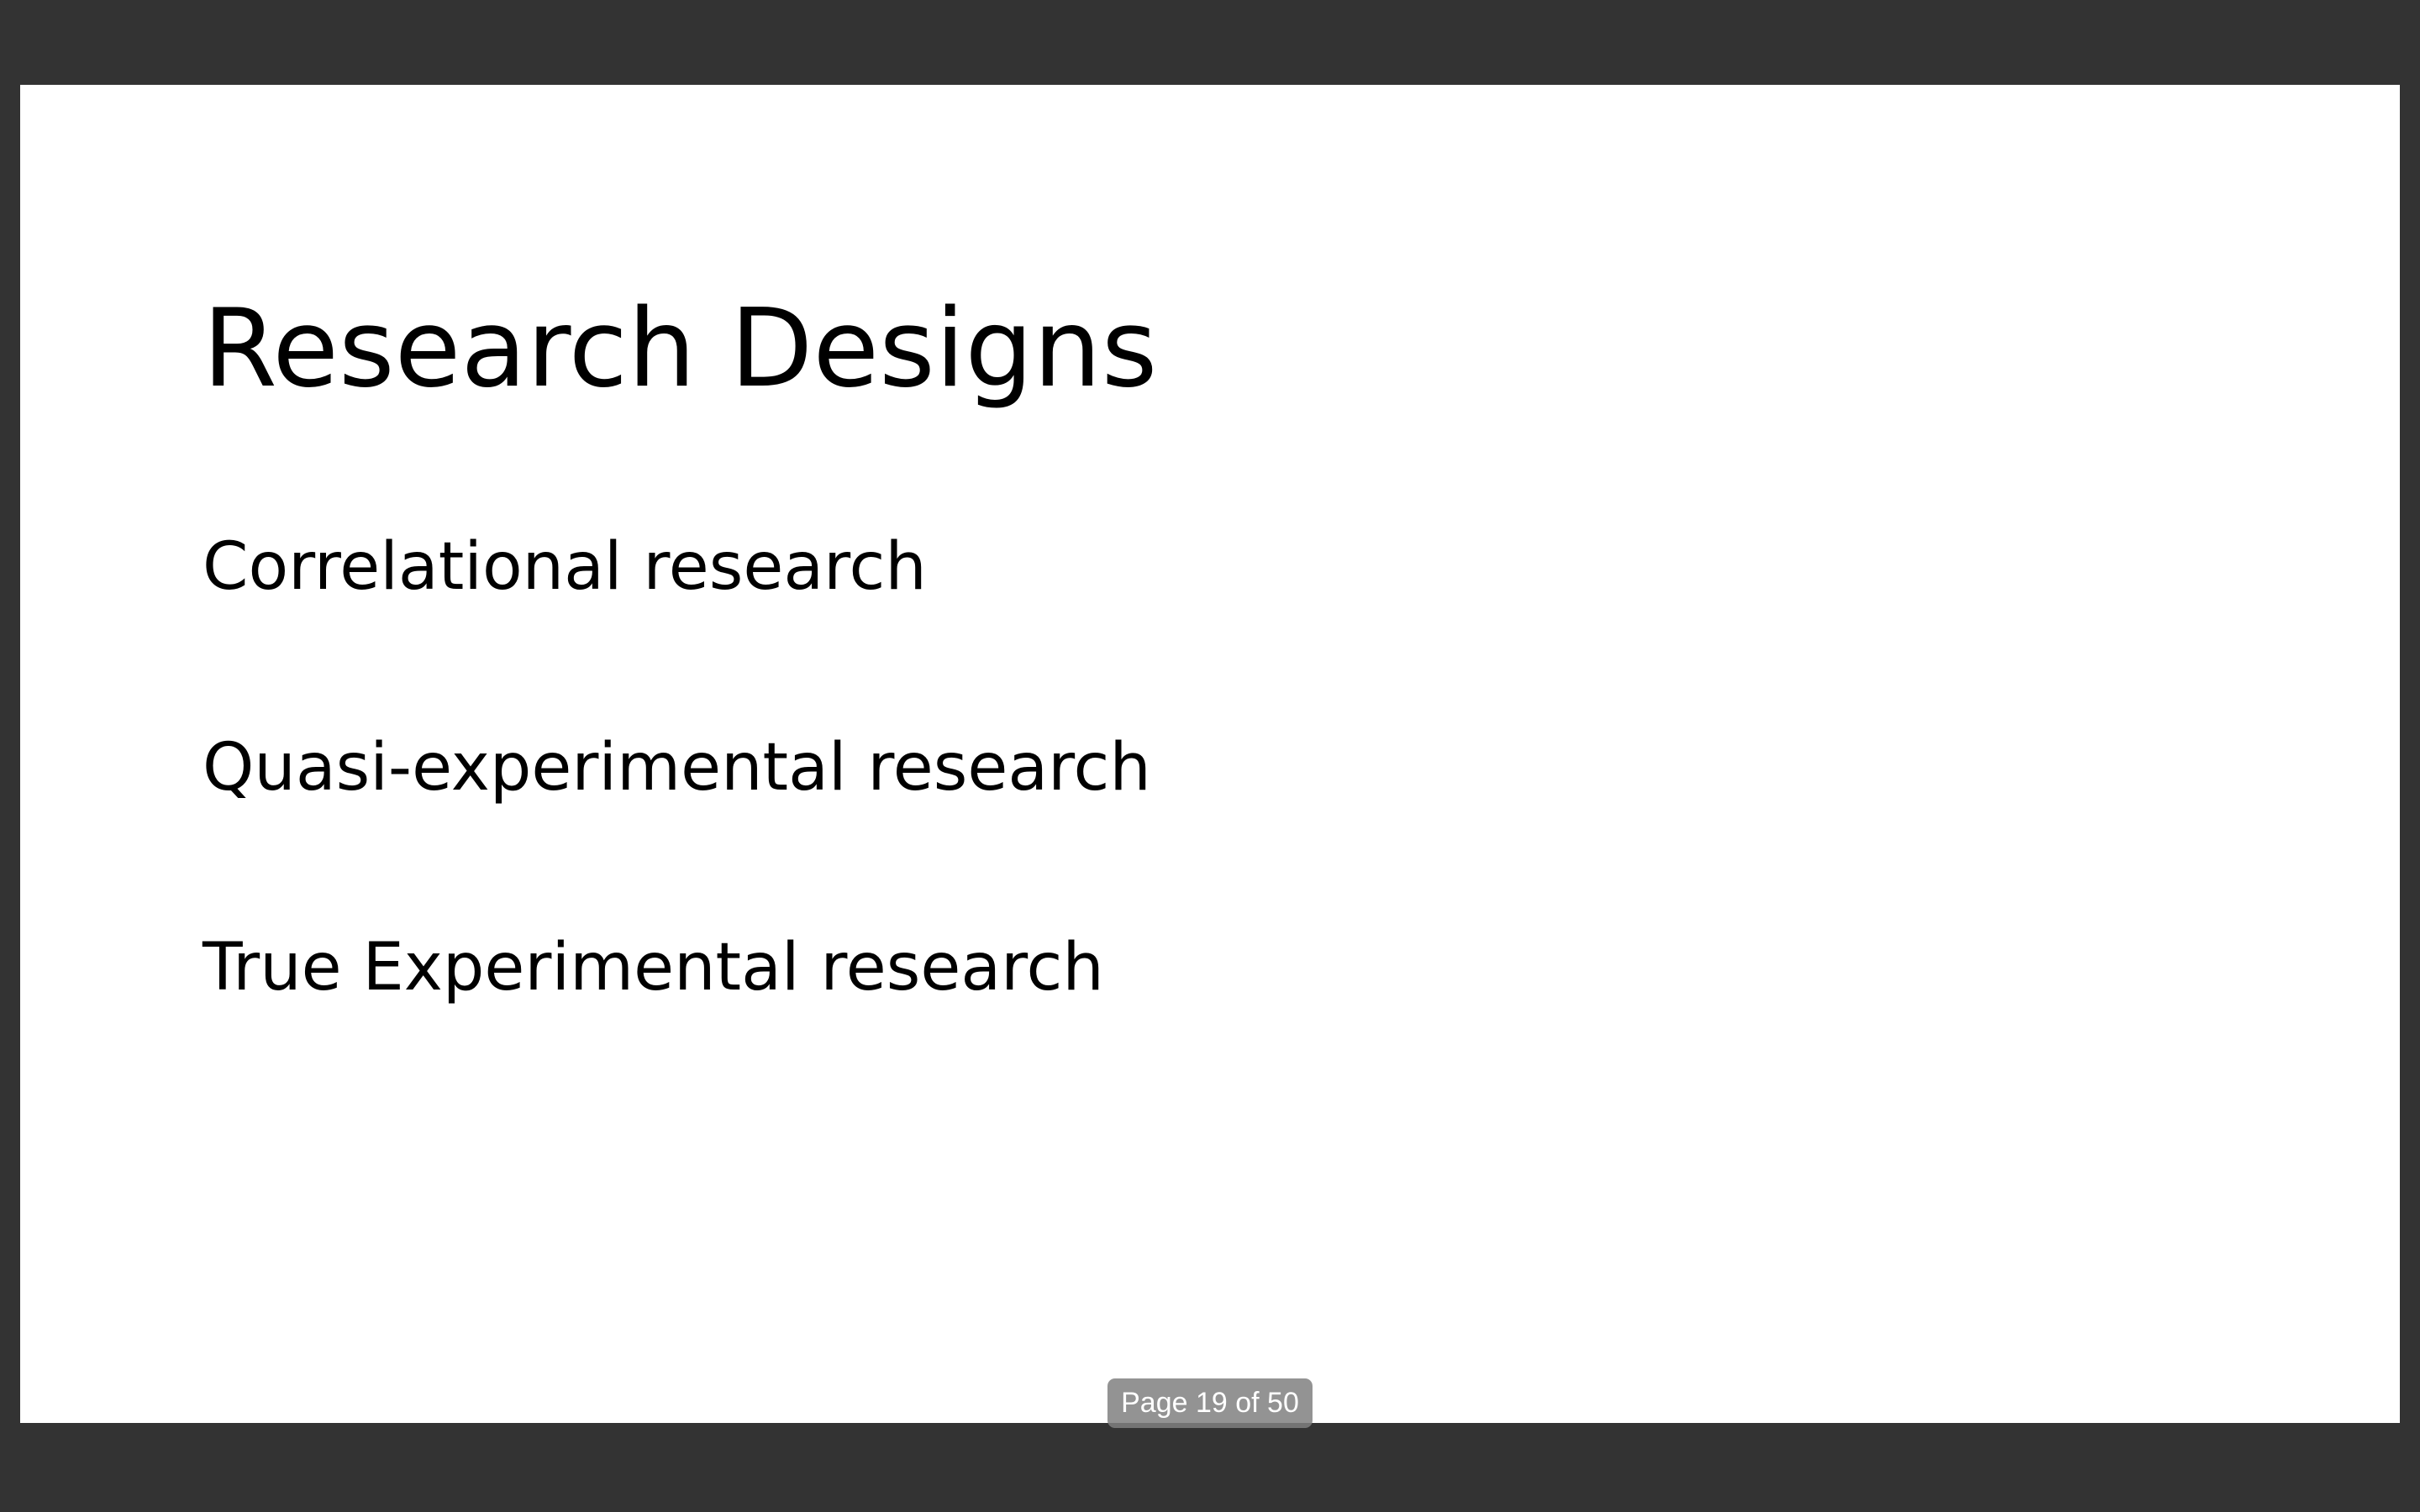 The image size is (2420, 1512). I want to click on slide-item-correlational: Correlational research, so click(565, 567).